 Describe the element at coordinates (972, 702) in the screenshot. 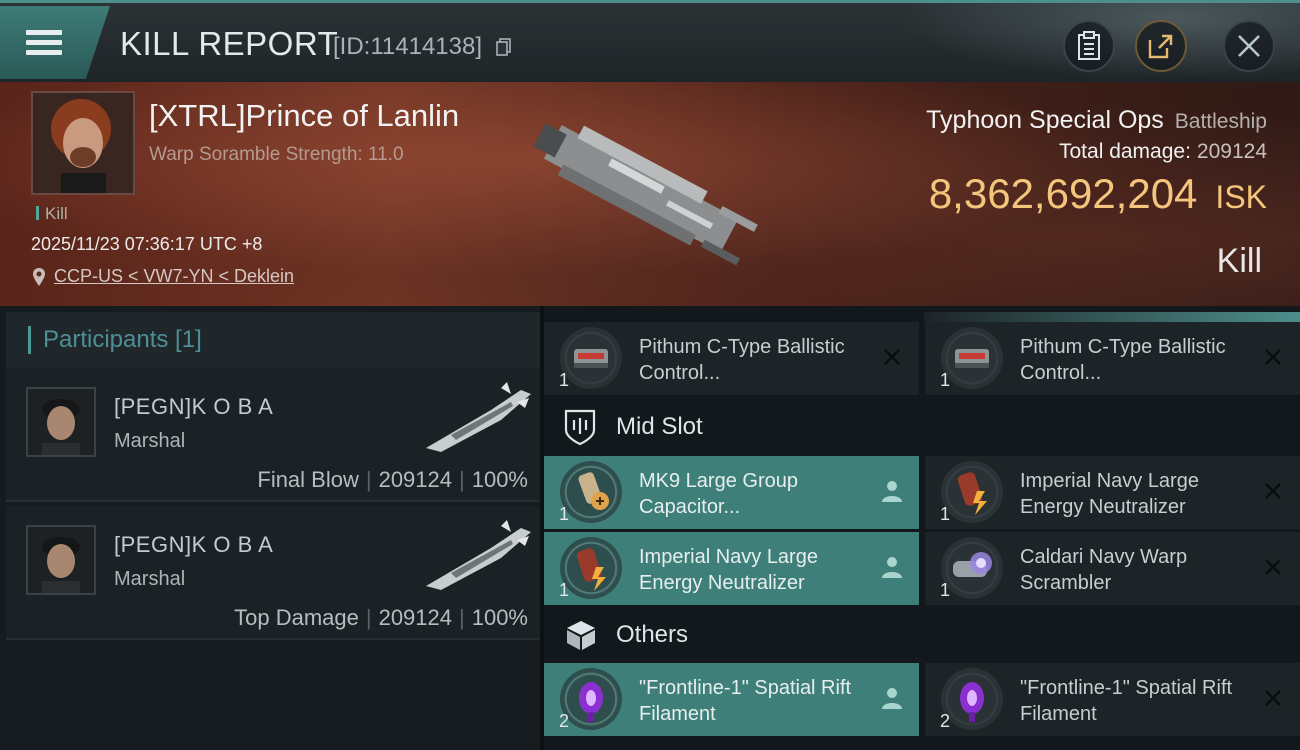

I see `filament-icon` at that location.